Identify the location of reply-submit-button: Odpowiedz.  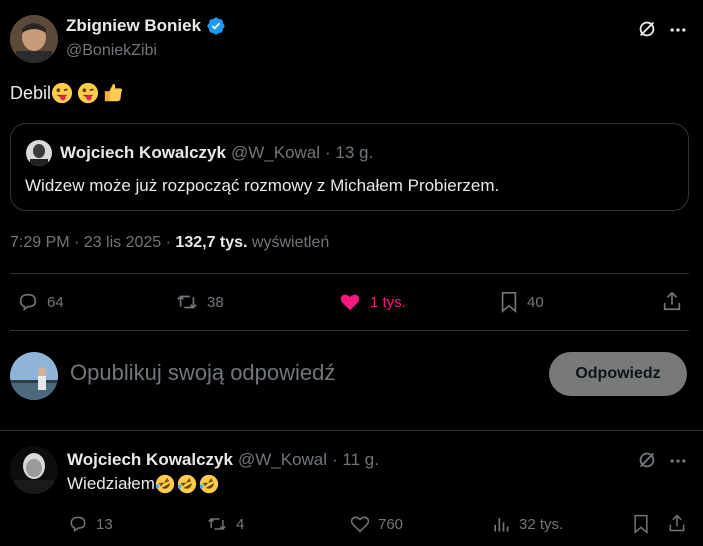
(618, 374).